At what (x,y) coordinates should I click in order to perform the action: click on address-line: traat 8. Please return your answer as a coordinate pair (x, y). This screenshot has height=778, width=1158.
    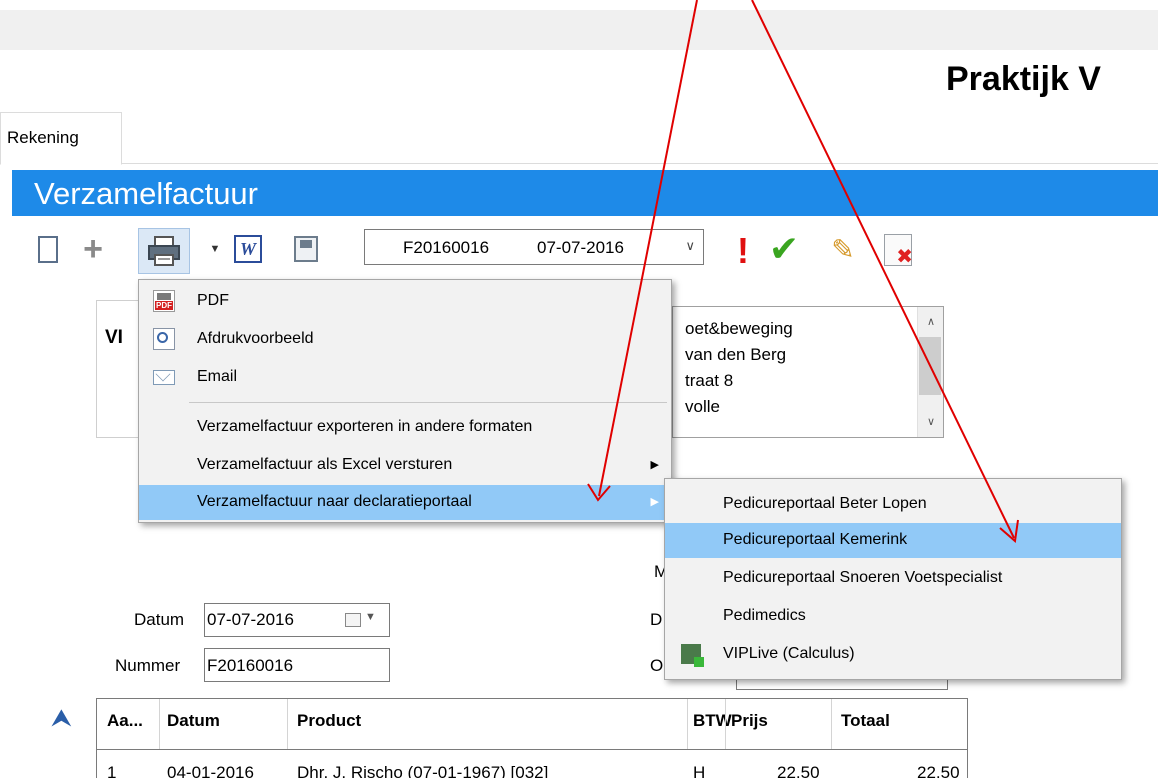
    Looking at the image, I should click on (709, 380).